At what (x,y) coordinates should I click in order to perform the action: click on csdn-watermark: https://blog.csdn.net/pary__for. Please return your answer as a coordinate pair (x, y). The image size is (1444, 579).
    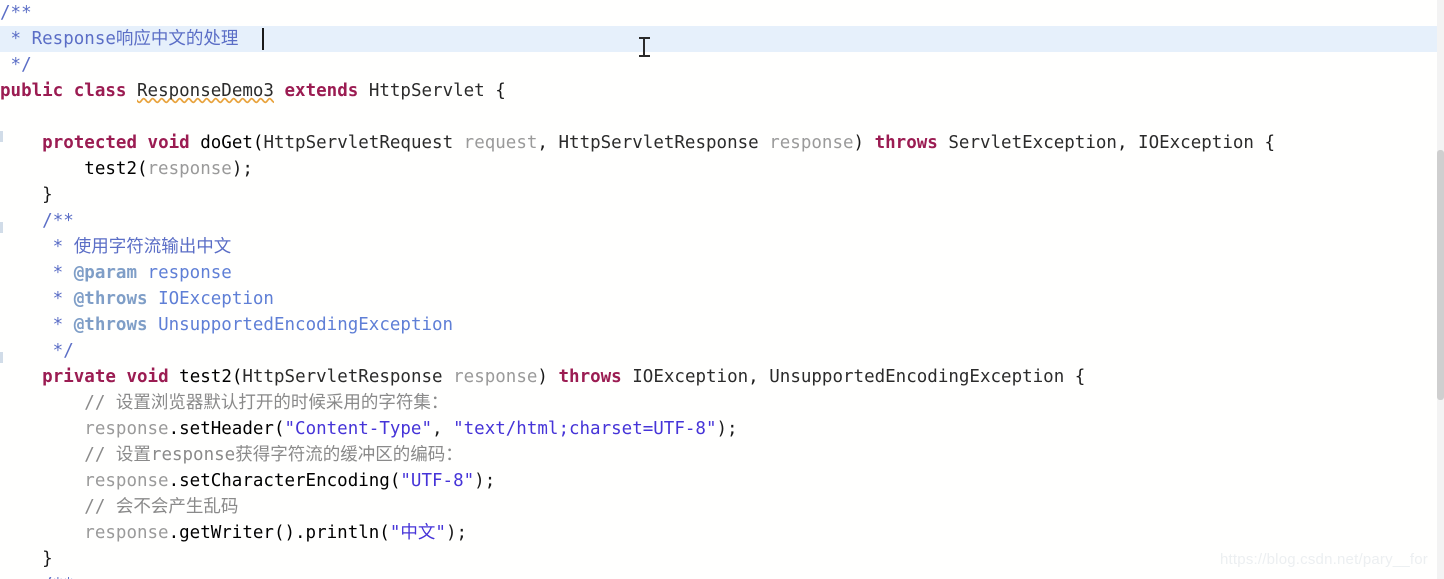
    Looking at the image, I should click on (1324, 559).